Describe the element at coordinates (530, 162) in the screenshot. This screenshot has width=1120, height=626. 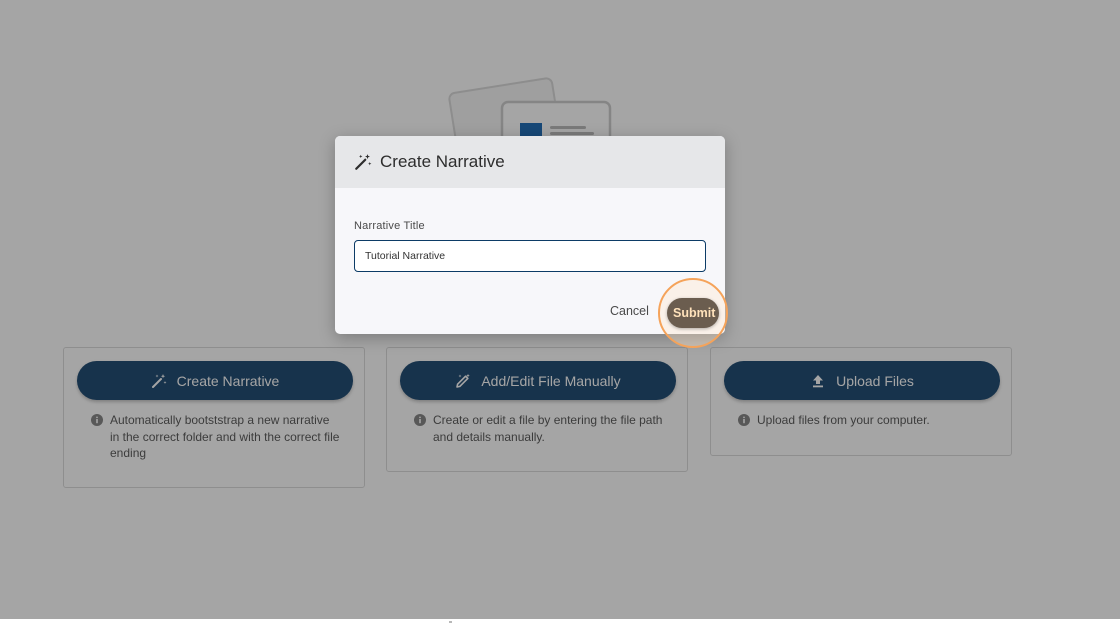
I see `modal-header: Create Narrative` at that location.